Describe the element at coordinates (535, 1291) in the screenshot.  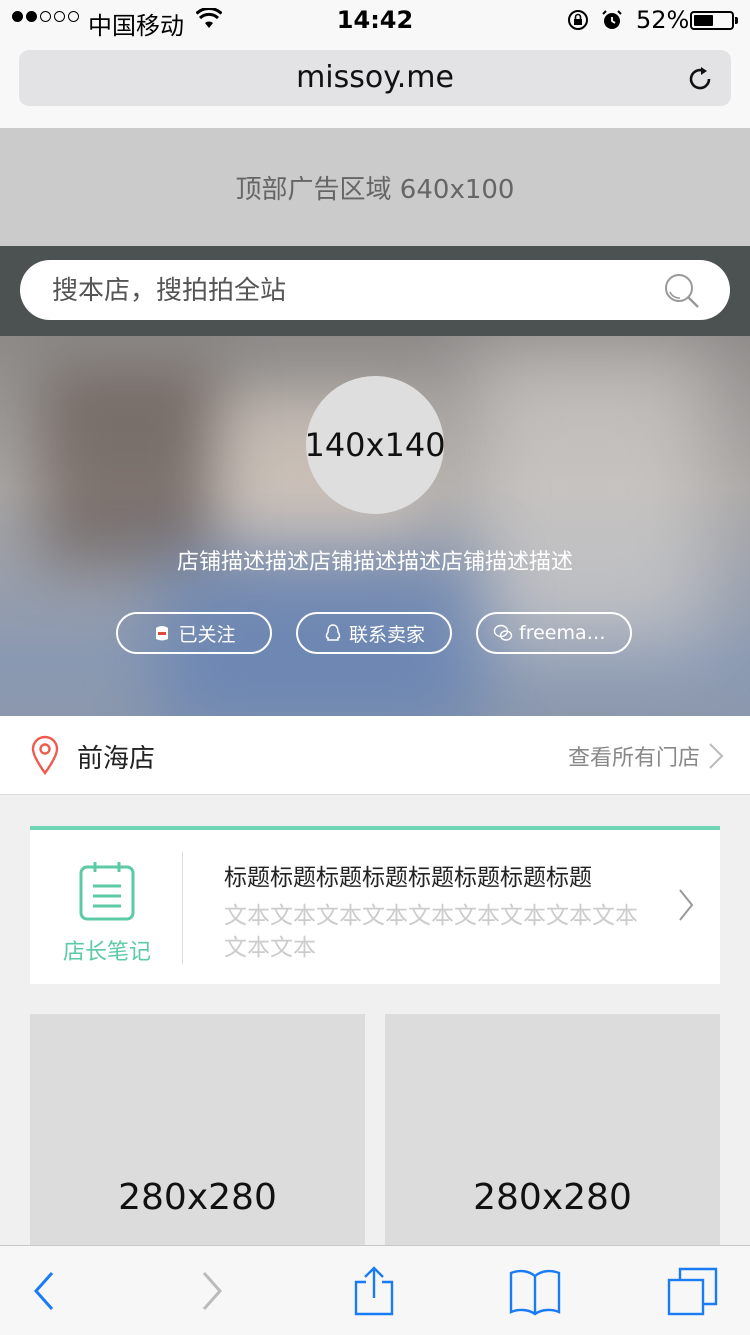
I see `bookmarks-icon` at that location.